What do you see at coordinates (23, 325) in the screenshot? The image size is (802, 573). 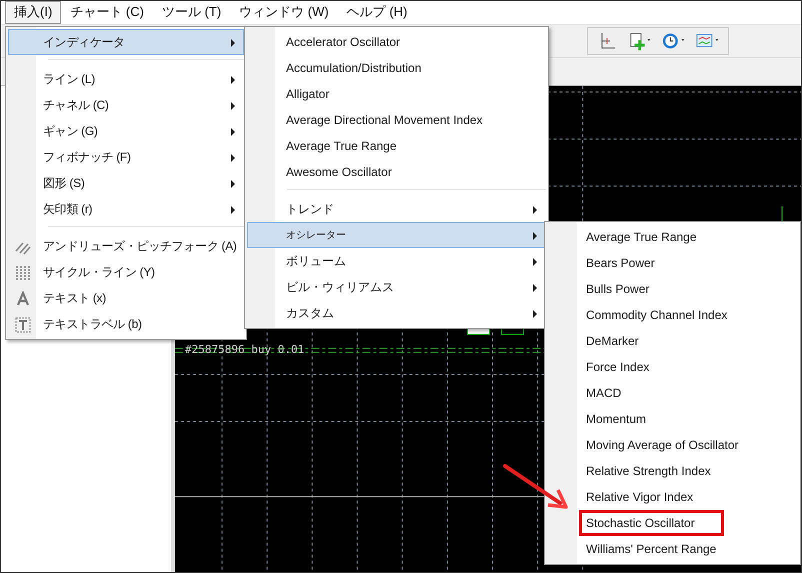 I see `text-label-icon` at bounding box center [23, 325].